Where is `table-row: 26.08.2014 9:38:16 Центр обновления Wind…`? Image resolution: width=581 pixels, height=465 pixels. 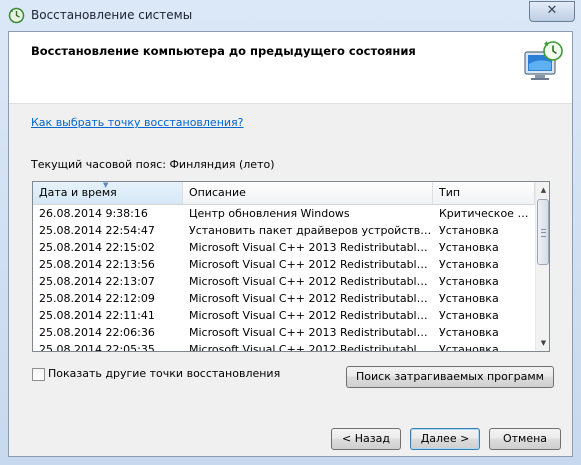 table-row: 26.08.2014 9:38:16 Центр обновления Wind… is located at coordinates (284, 213).